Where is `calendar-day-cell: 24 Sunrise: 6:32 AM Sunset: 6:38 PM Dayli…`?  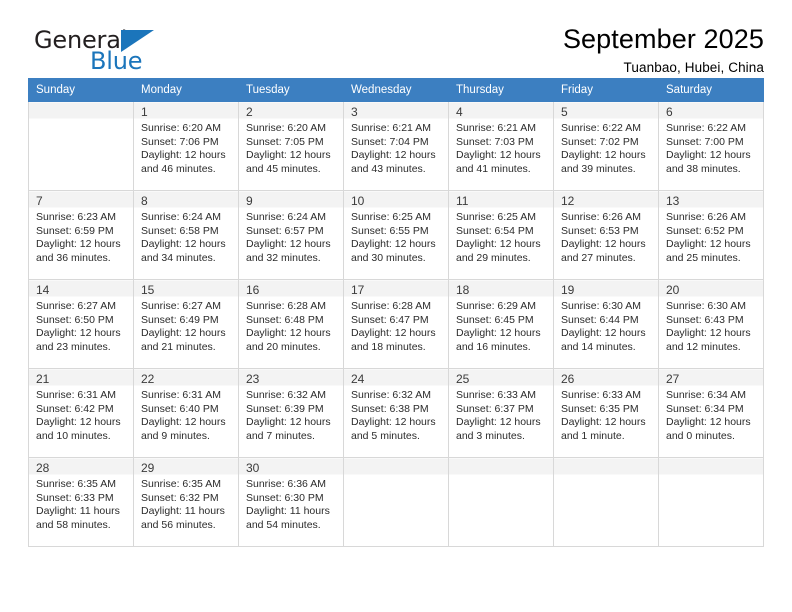 calendar-day-cell: 24 Sunrise: 6:32 AM Sunset: 6:38 PM Dayli… is located at coordinates (396, 413).